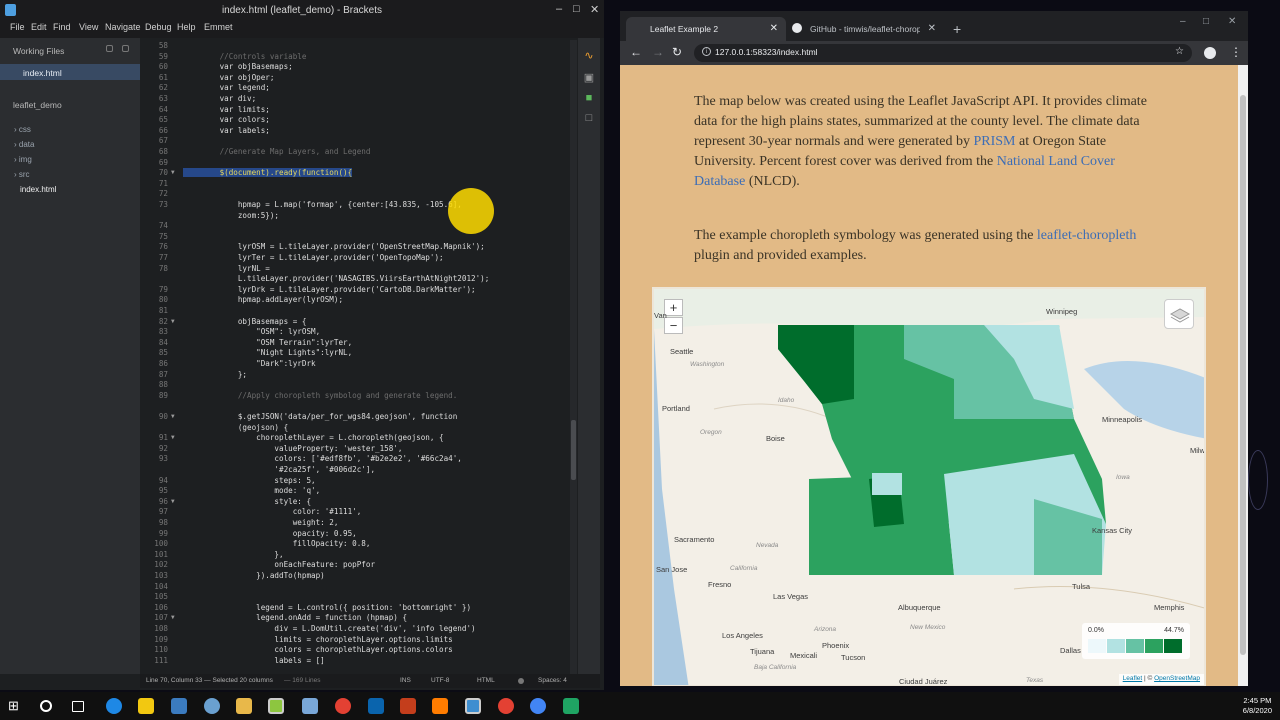  Describe the element at coordinates (1087, 235) in the screenshot. I see `leaflet-choropleth-link: leaflet-choropleth` at that location.